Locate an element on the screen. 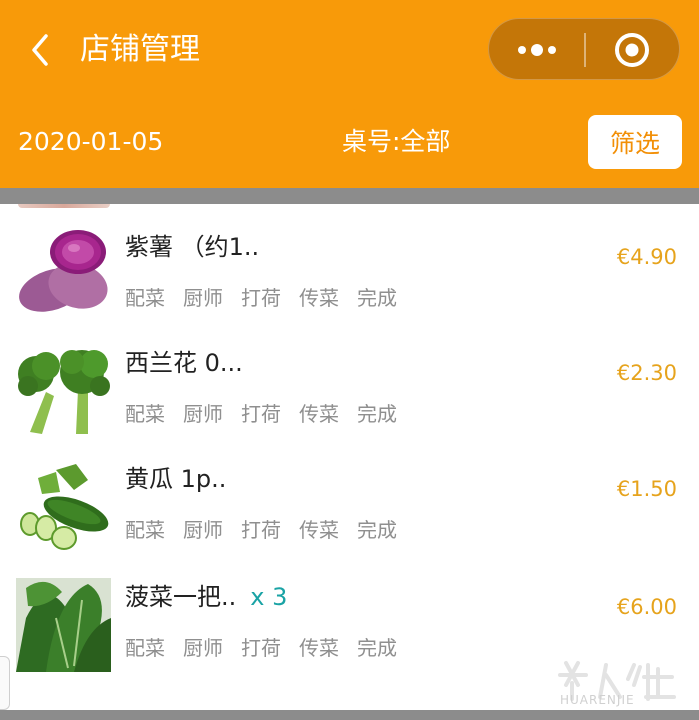 Image resolution: width=699 pixels, height=720 pixels. page-title: 店铺管理 is located at coordinates (140, 49).